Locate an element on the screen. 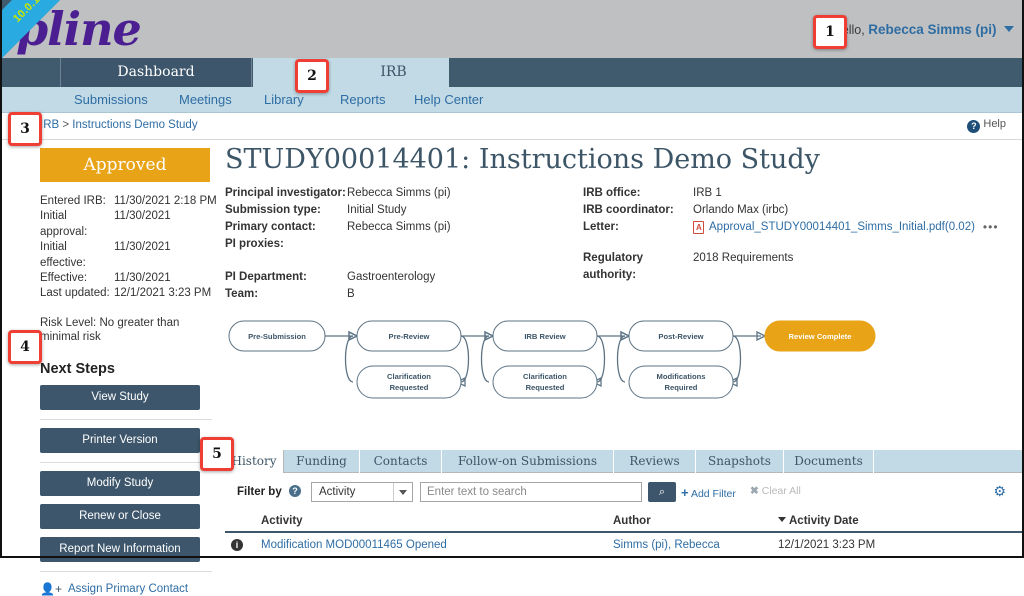  letter-overflow-menu-icon: ••• is located at coordinates (991, 227).